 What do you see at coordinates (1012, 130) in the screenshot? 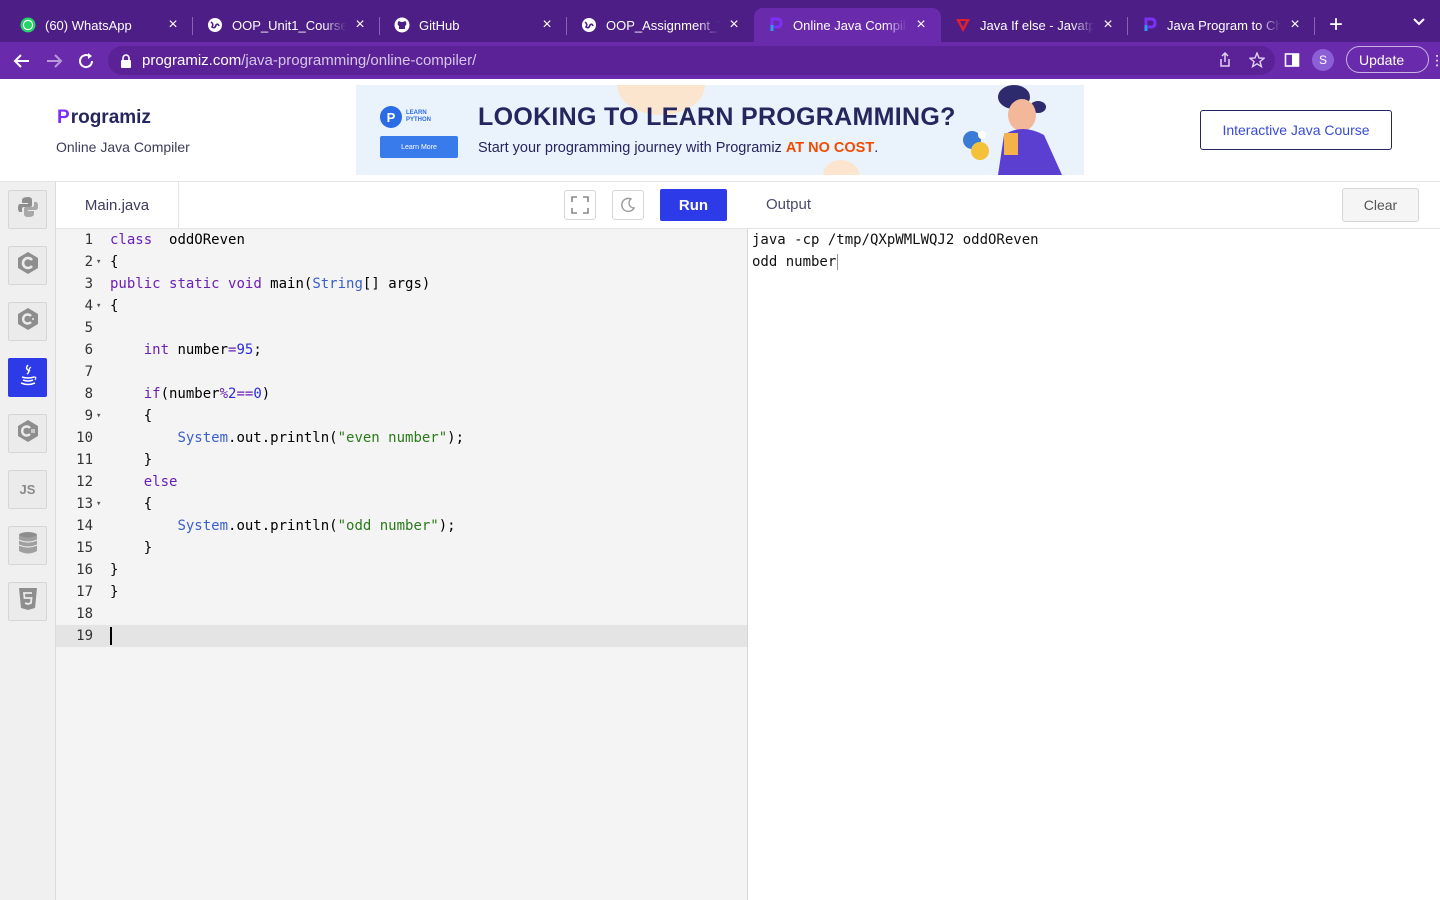
I see `banner-illustration` at bounding box center [1012, 130].